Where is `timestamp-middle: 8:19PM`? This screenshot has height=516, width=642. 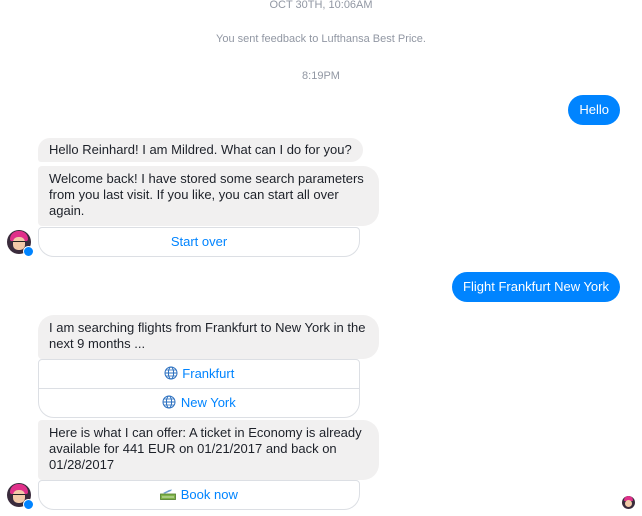 timestamp-middle: 8:19PM is located at coordinates (321, 76).